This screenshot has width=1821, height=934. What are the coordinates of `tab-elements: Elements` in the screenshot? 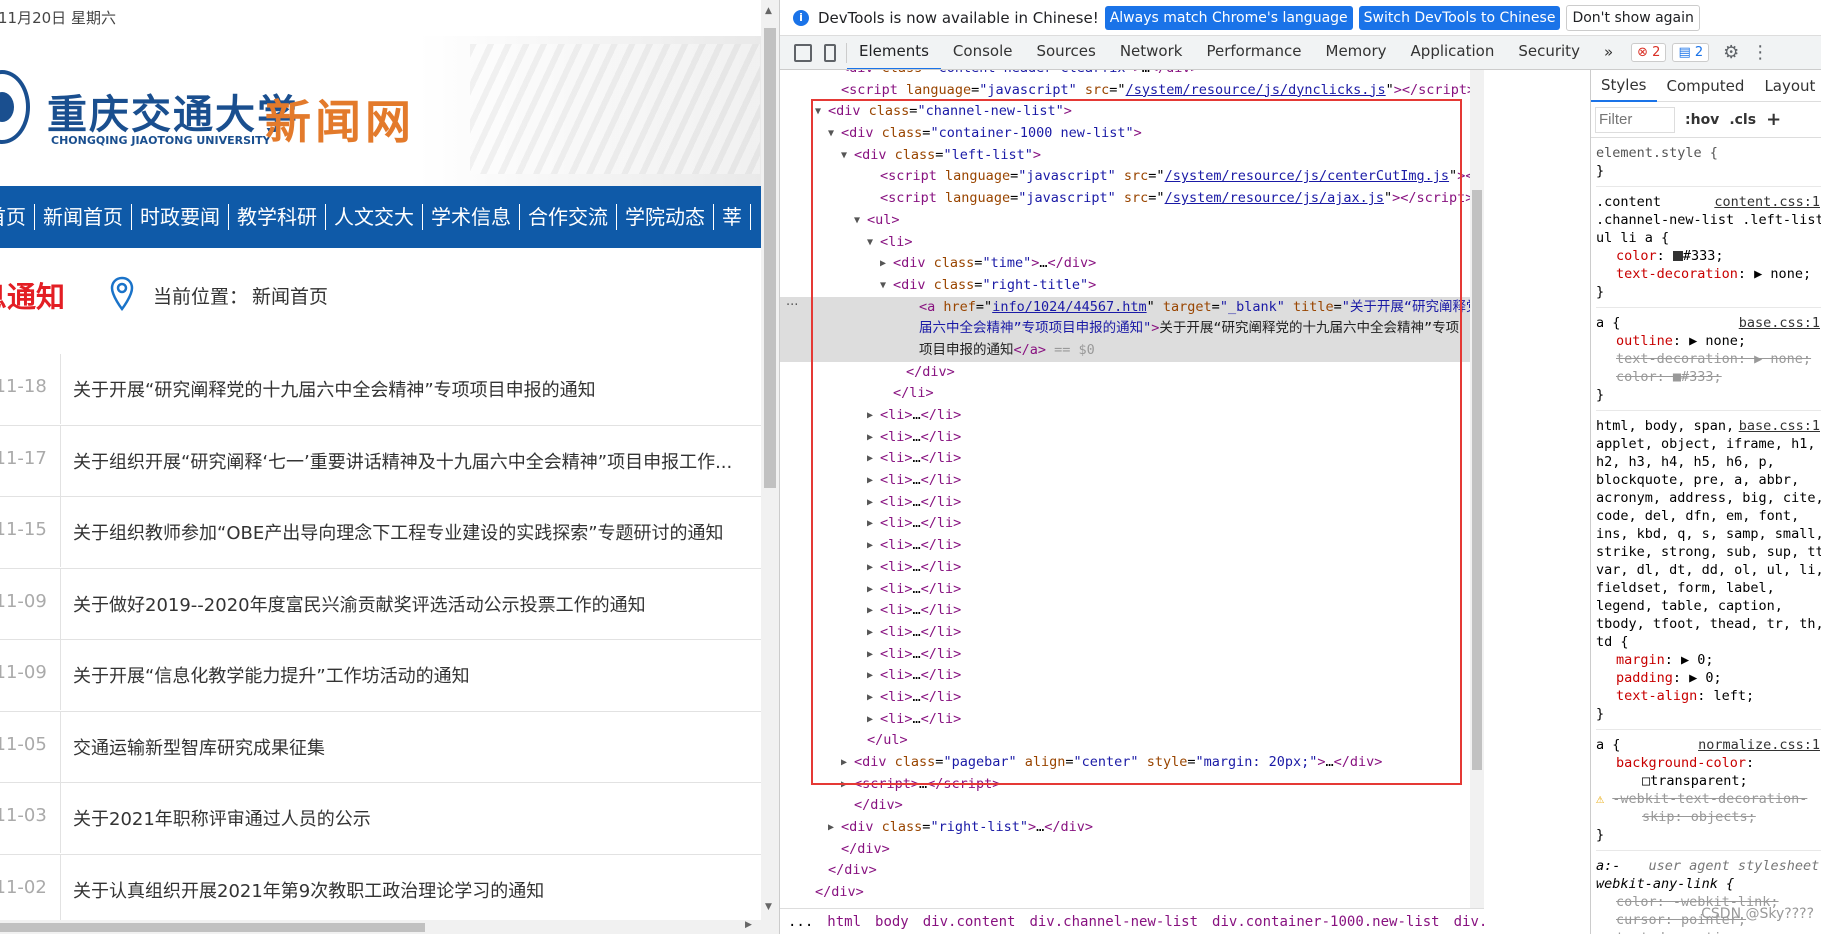 It's located at (894, 52).